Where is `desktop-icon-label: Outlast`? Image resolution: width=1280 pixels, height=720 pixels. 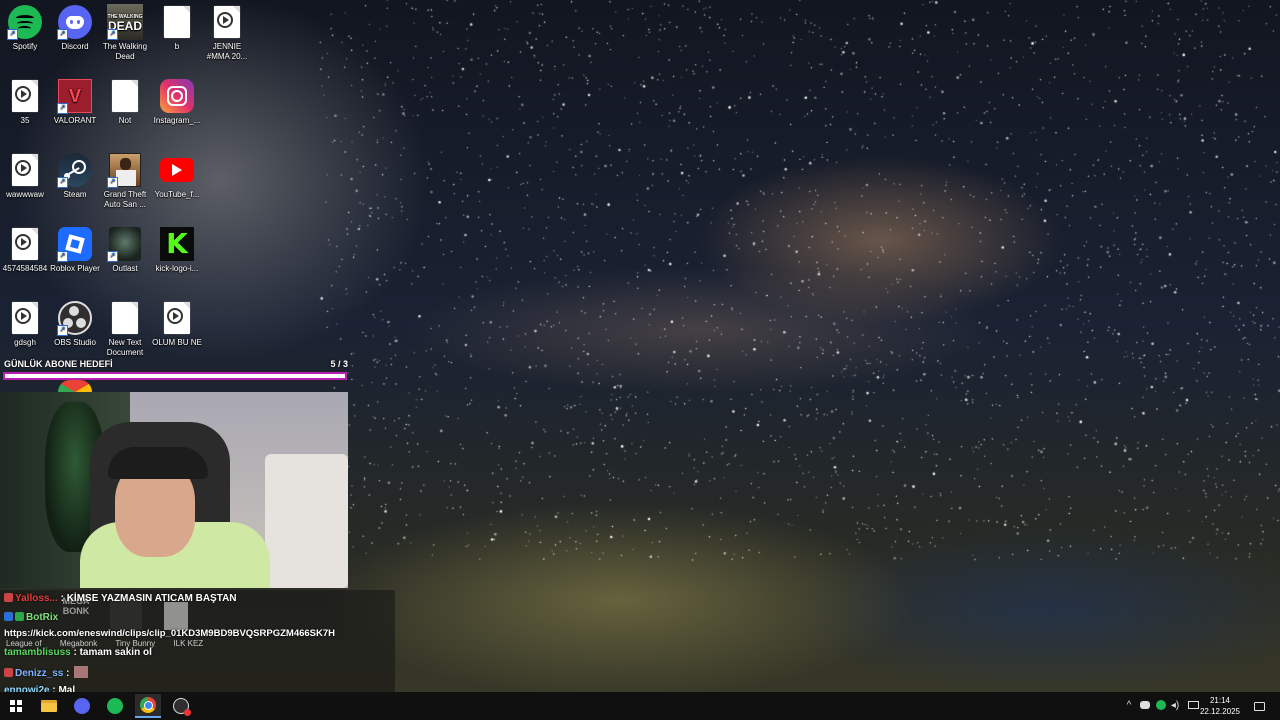 desktop-icon-label: Outlast is located at coordinates (125, 268).